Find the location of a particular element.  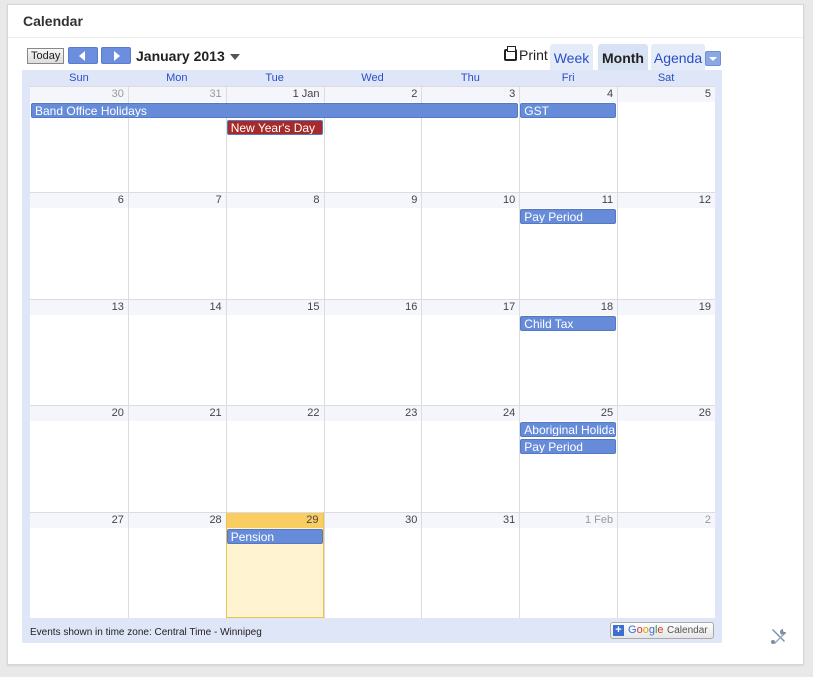

day-number: 14 is located at coordinates (177, 307).